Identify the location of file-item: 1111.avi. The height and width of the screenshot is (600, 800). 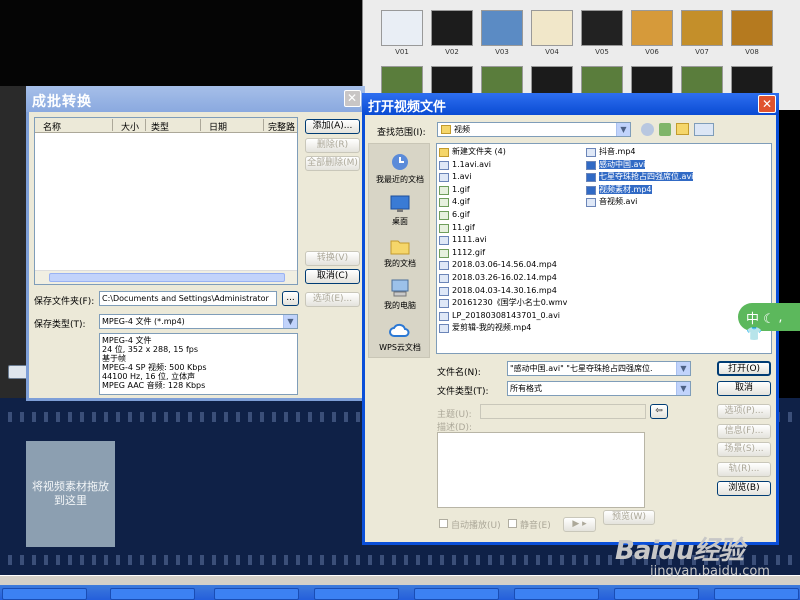
(462, 240).